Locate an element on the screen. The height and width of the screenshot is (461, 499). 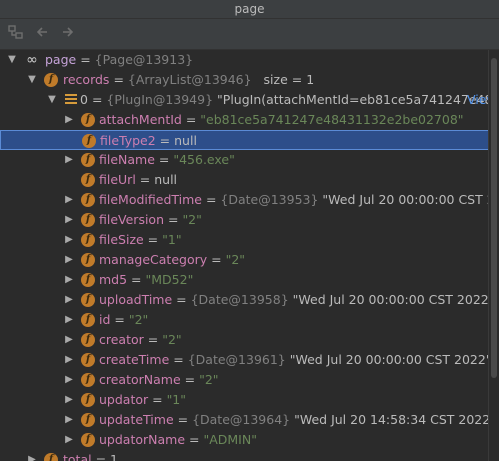
view-link: View is located at coordinates (478, 100).